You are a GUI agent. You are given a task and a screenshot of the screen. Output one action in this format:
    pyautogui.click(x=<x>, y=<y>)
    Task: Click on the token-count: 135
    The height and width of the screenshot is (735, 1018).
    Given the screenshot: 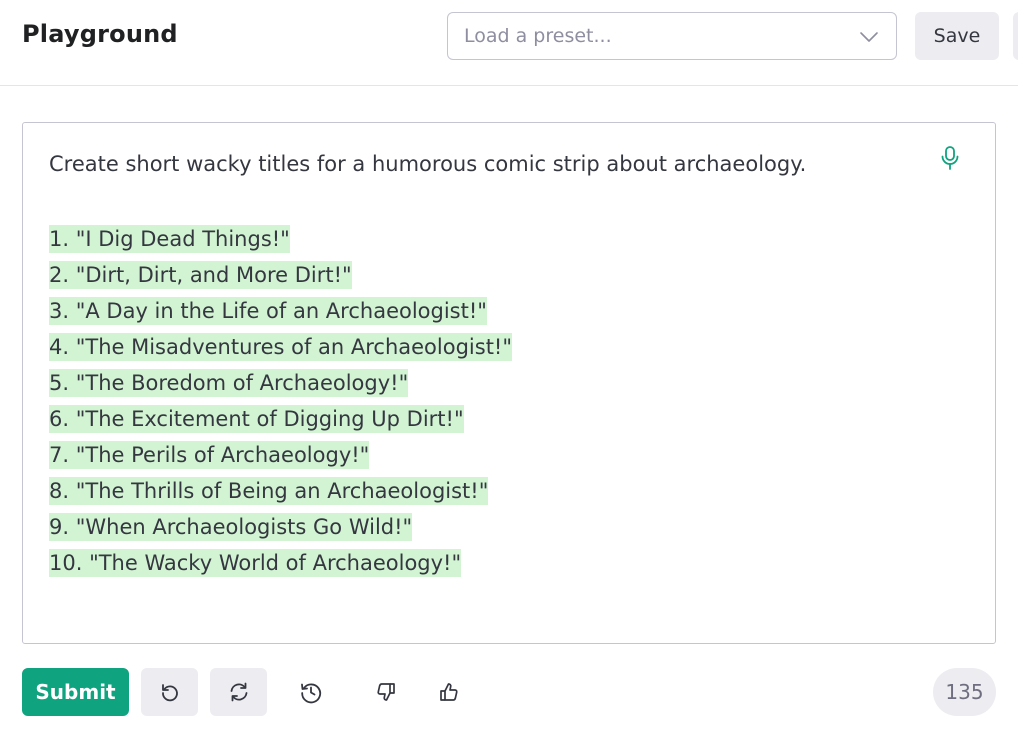 What is the action you would take?
    pyautogui.click(x=964, y=692)
    